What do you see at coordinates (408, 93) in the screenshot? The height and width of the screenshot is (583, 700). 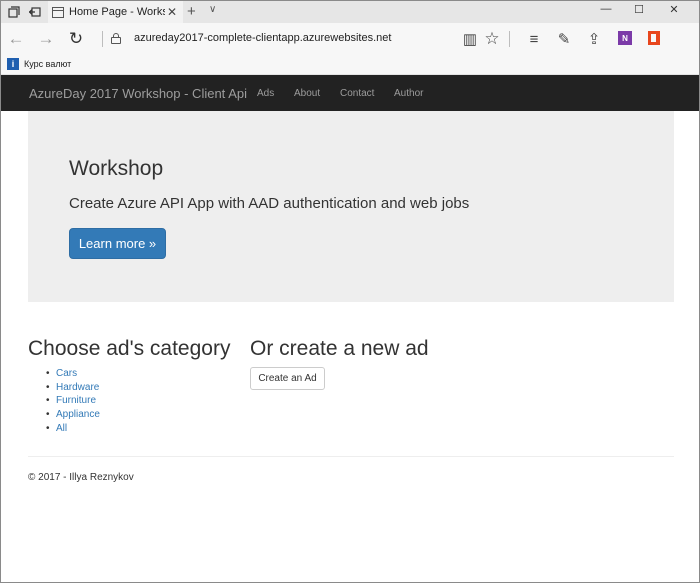 I see `nav-link-author: Author` at bounding box center [408, 93].